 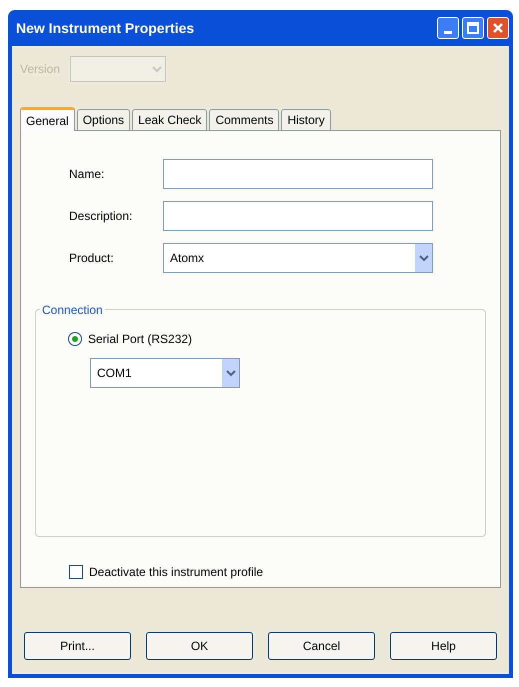 What do you see at coordinates (298, 258) in the screenshot?
I see `product-select: Atomx` at bounding box center [298, 258].